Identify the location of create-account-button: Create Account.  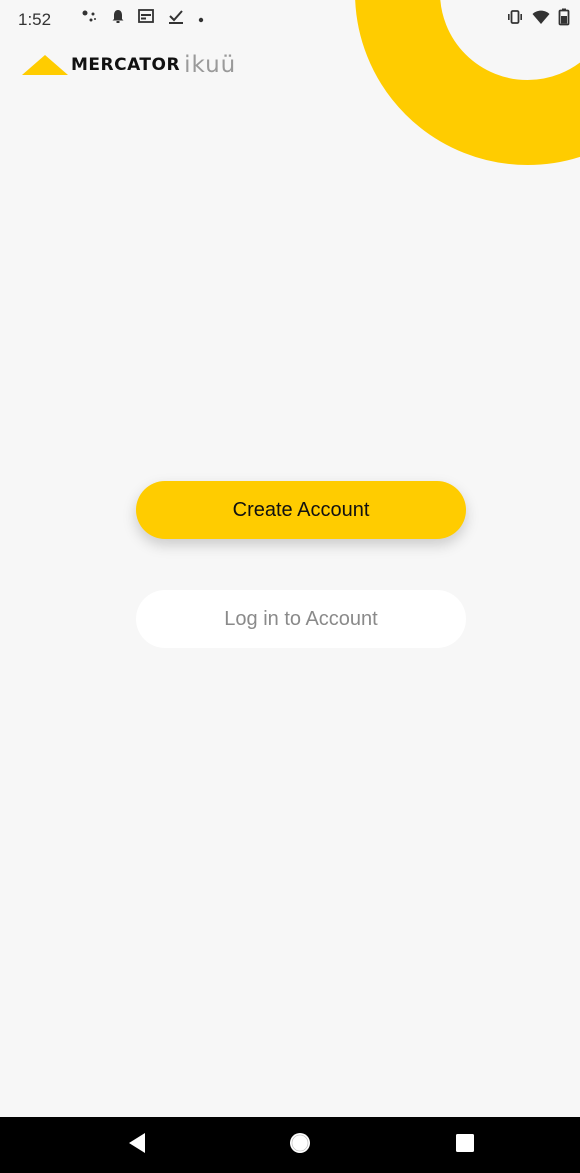
(301, 510).